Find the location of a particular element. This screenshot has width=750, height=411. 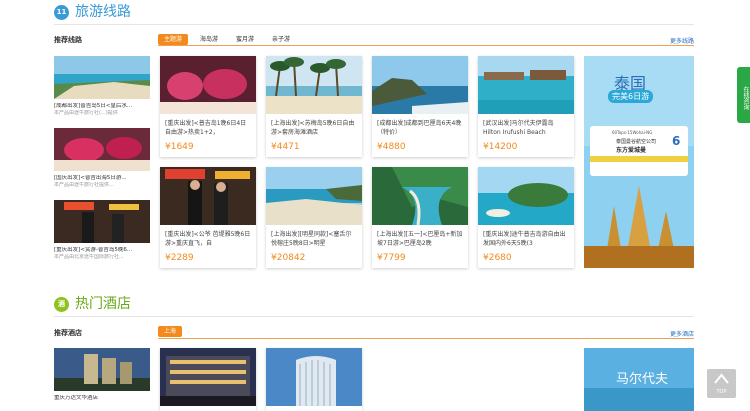

route-card-title: [重庆出发]<普吉岛1晚6日4日自由游>热卖1+2， is located at coordinates (206, 128).